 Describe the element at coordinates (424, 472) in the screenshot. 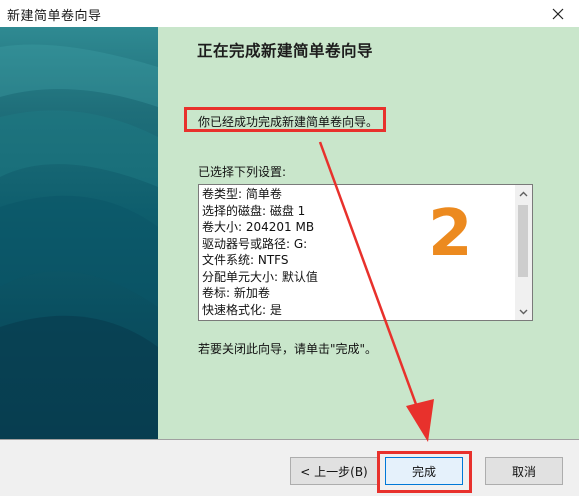

I see `finish-highlight-box` at that location.